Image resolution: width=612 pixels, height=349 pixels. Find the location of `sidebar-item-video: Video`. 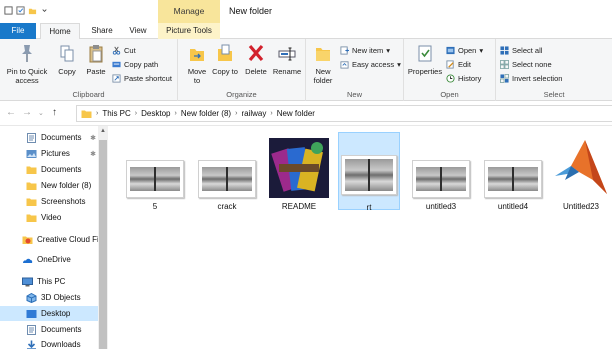

sidebar-item-video: Video is located at coordinates (49, 217).